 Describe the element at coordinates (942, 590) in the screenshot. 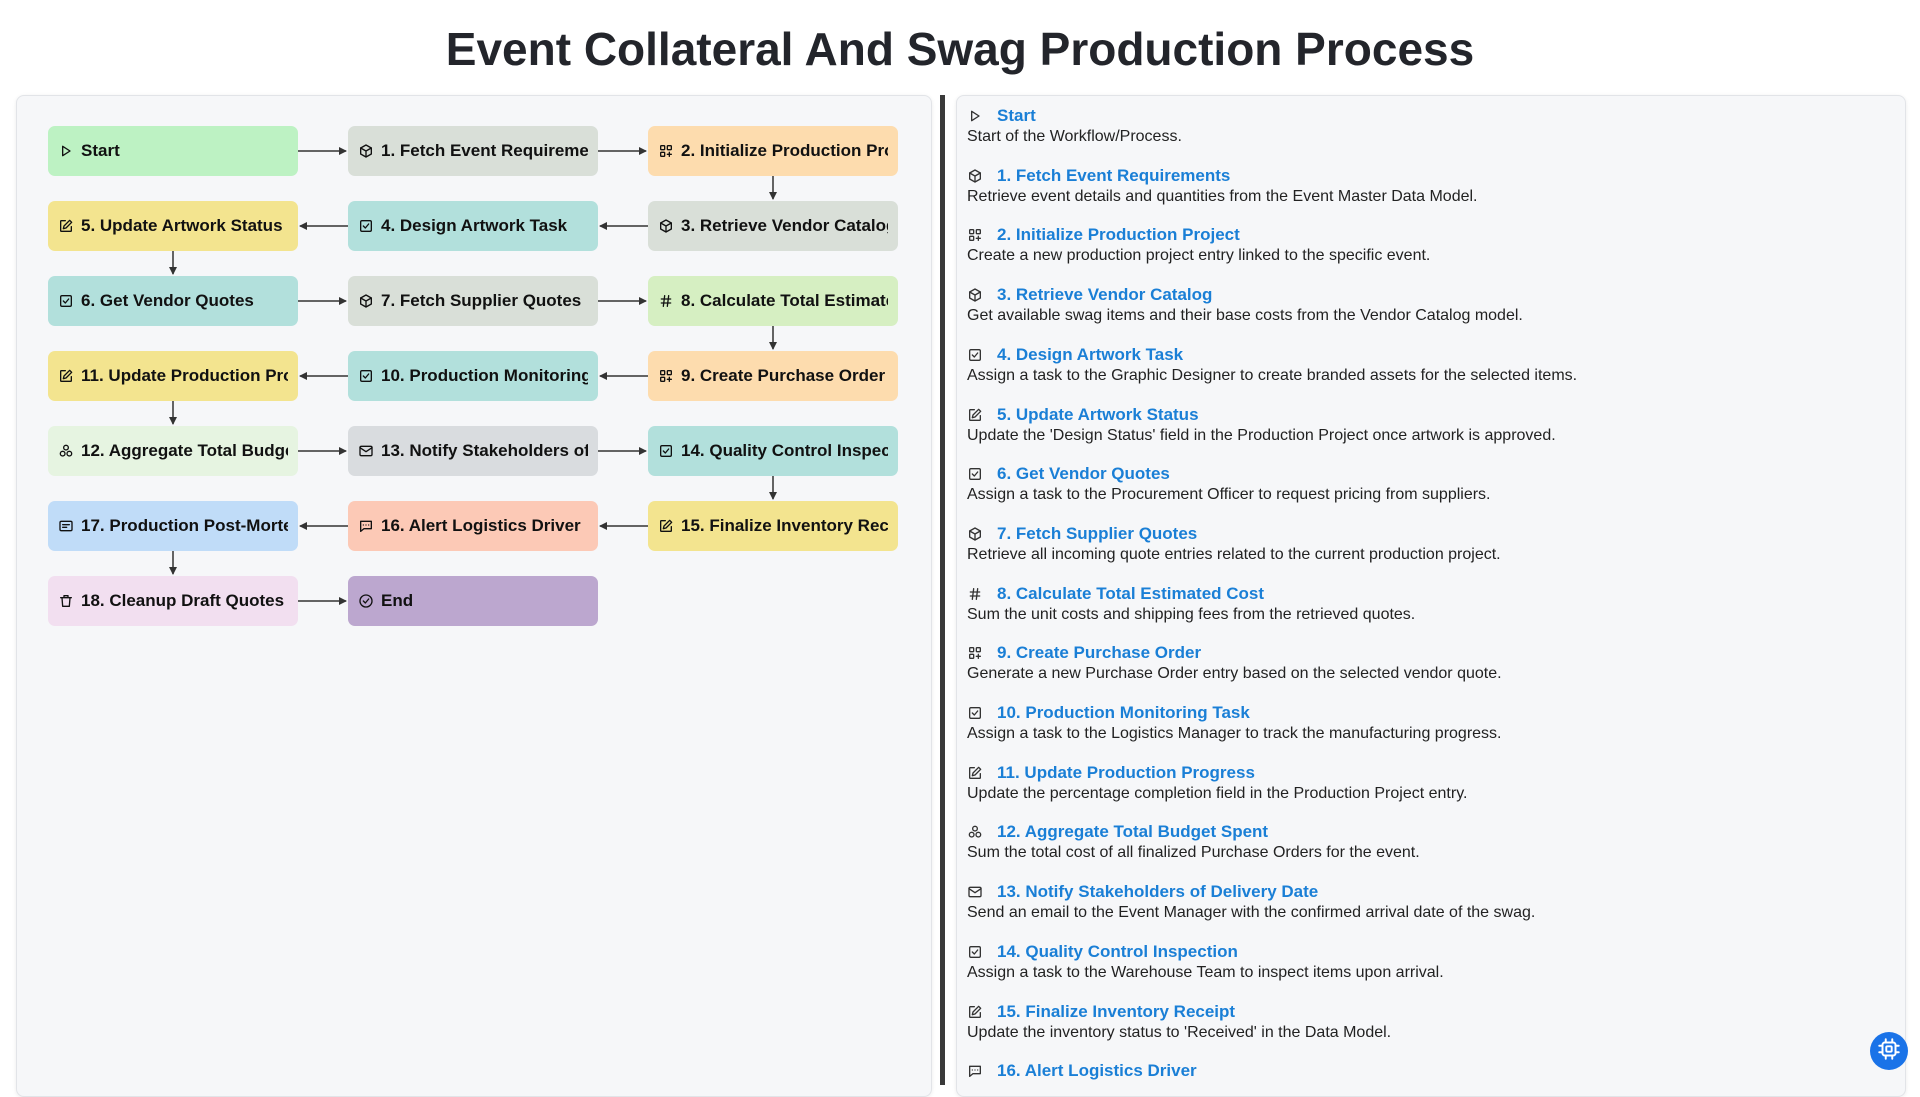

I see `panel-divider` at that location.